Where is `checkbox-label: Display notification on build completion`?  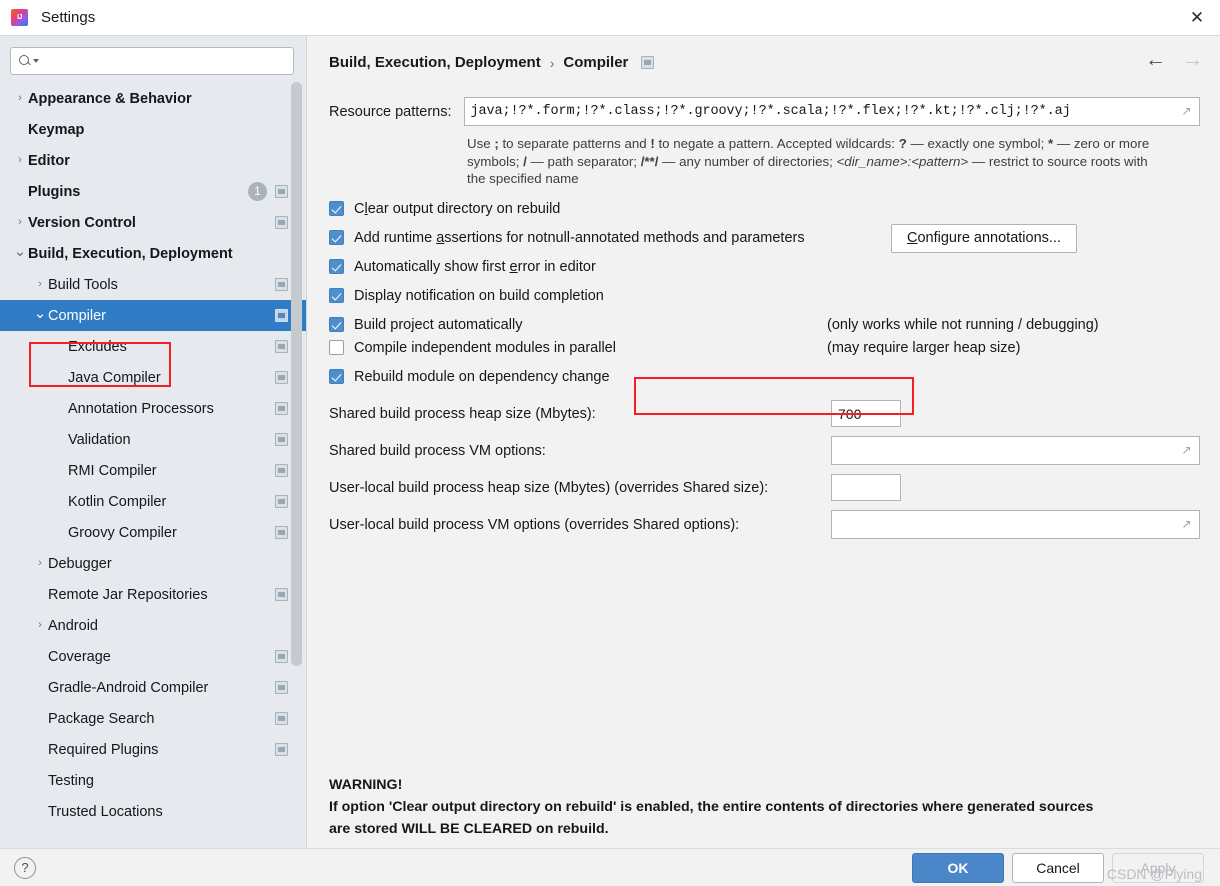 checkbox-label: Display notification on build completion is located at coordinates (479, 295).